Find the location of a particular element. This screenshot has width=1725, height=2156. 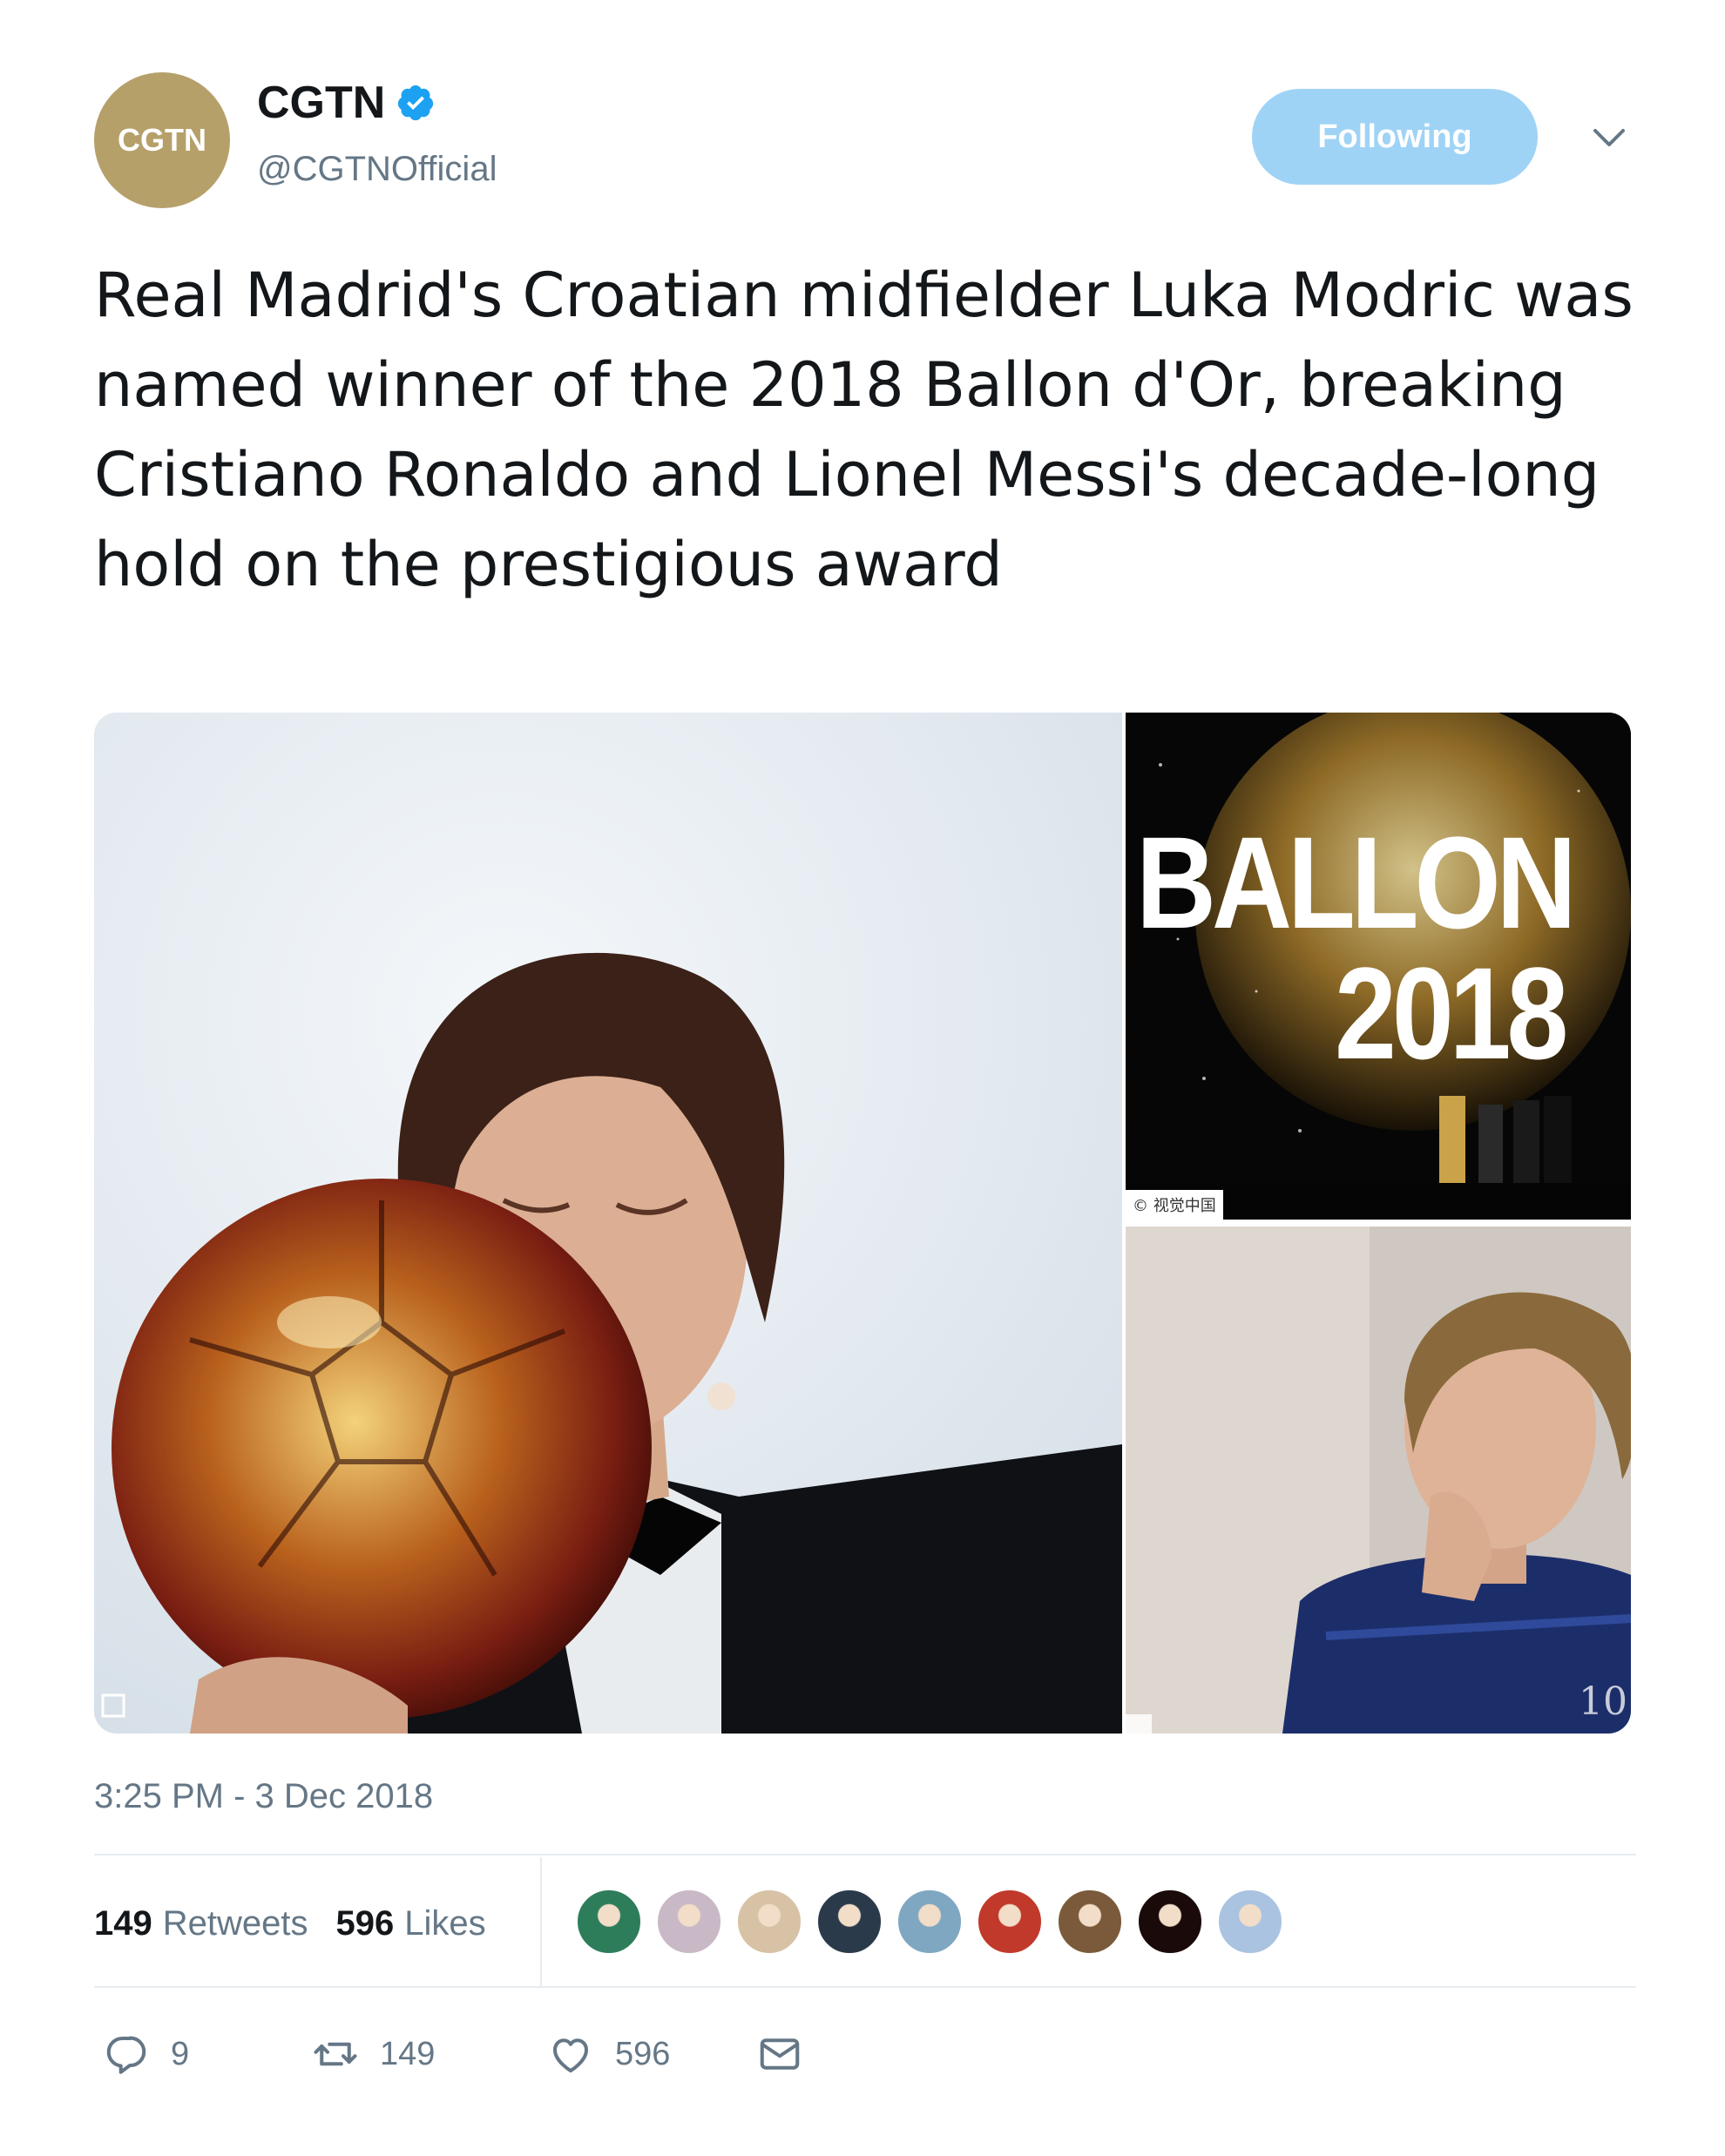

display-name: CGTN is located at coordinates (321, 103).